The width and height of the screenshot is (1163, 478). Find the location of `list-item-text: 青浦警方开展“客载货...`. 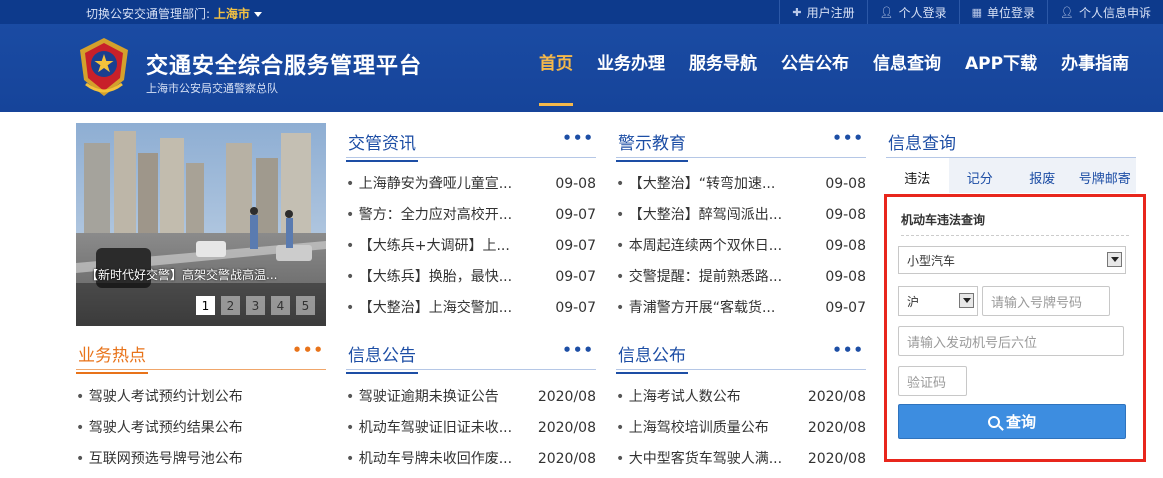

list-item-text: 青浦警方开展“客载货... is located at coordinates (696, 308).